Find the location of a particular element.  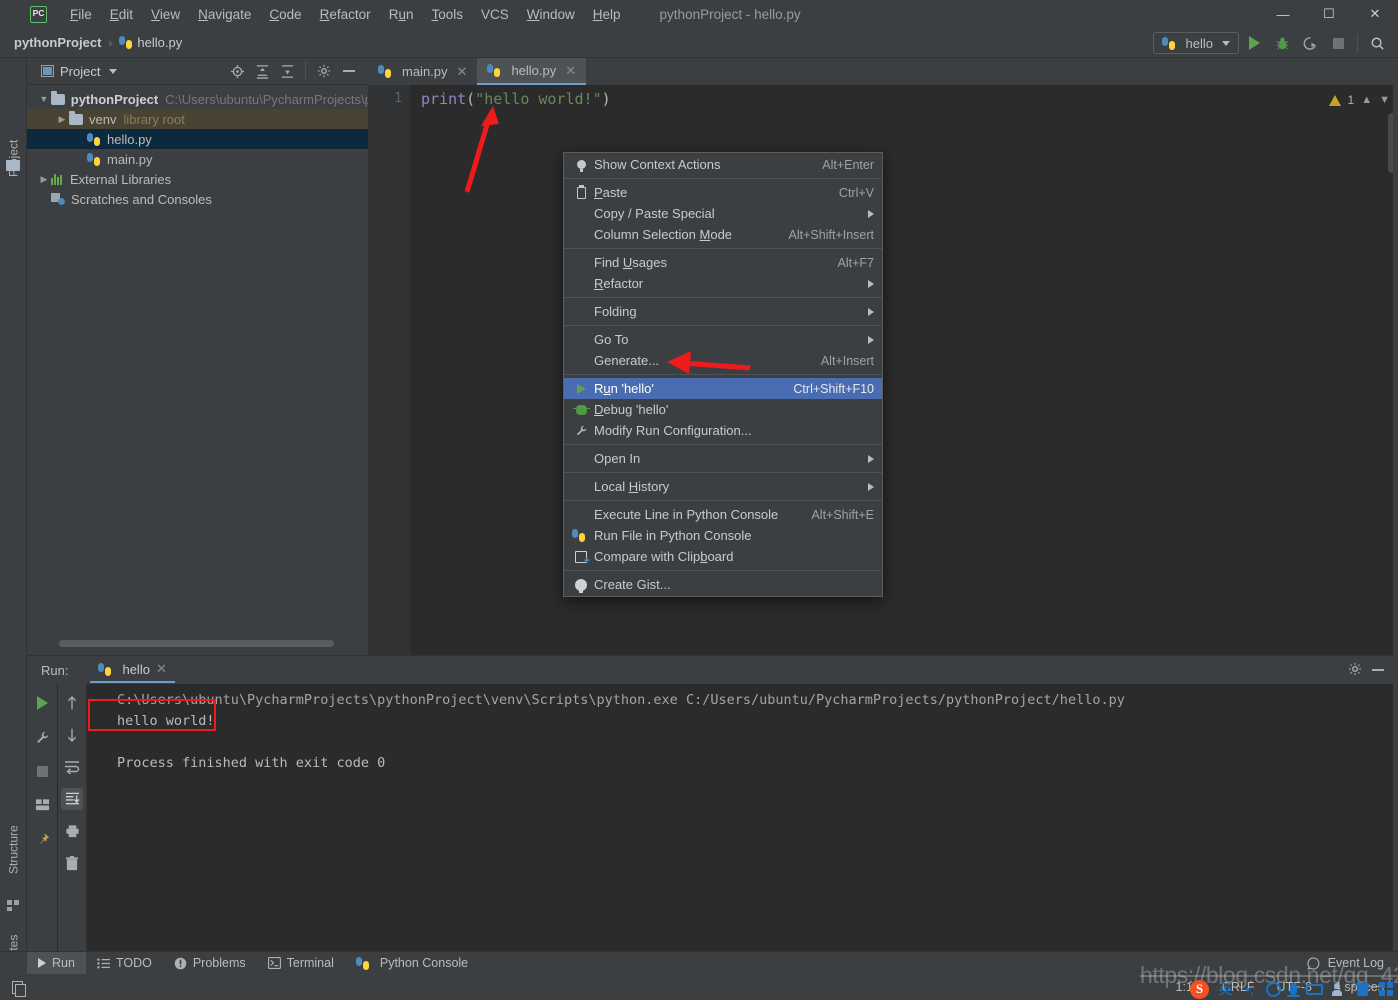

locate-button is located at coordinates (237, 71).